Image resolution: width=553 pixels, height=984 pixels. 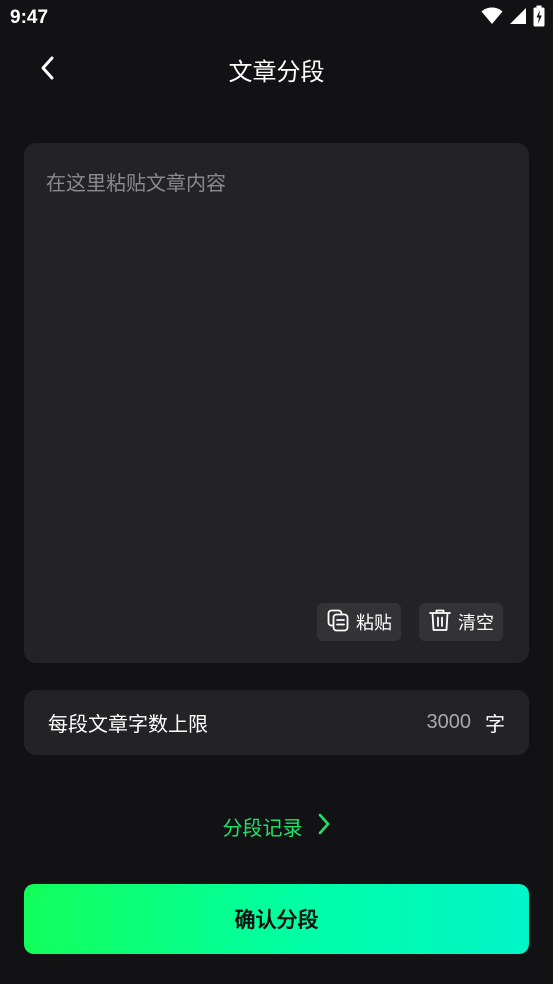 I want to click on chevron-right-icon, so click(x=324, y=826).